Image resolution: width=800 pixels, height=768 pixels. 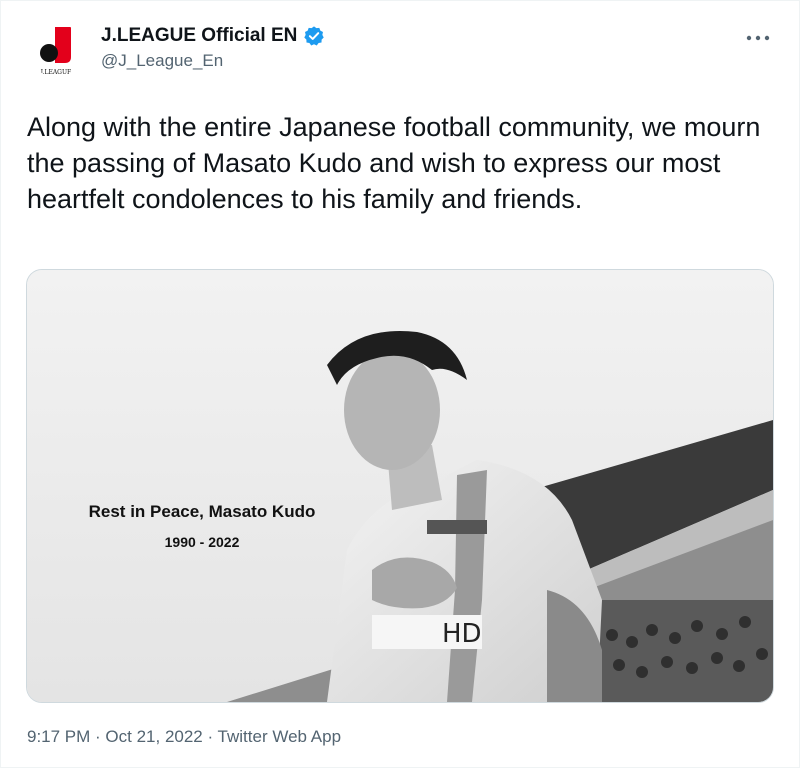 I want to click on jersey-sponsor-text: HD, so click(x=462, y=634).